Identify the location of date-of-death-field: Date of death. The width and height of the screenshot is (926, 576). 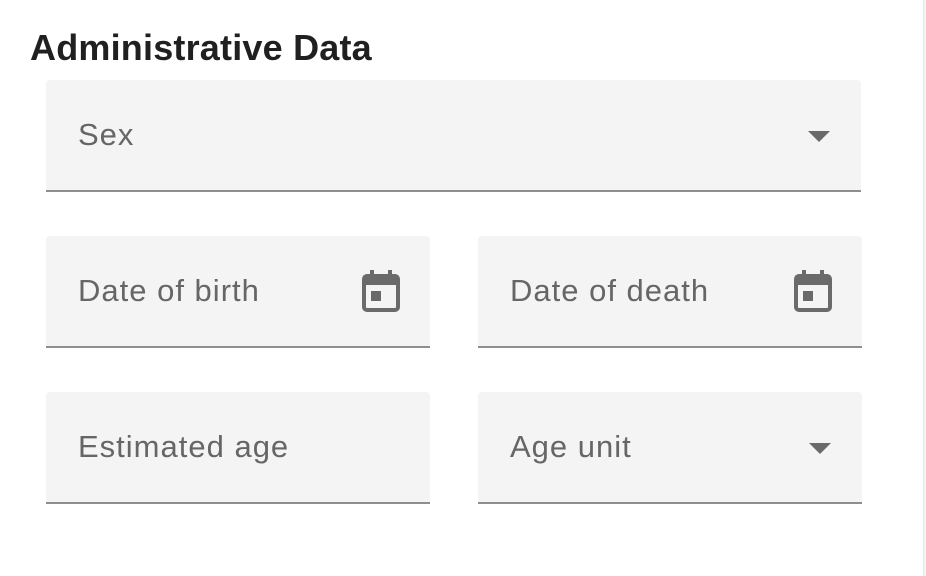
(670, 292).